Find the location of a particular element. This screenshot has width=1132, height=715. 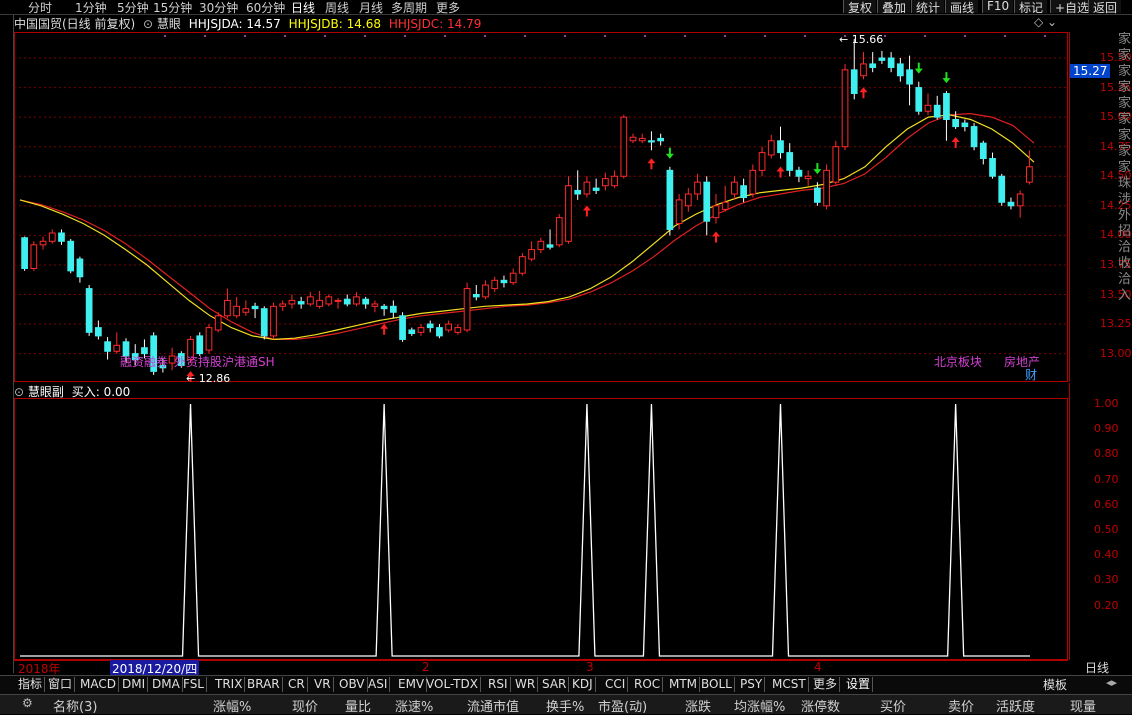

column-header-12: 卖价 is located at coordinates (961, 705).